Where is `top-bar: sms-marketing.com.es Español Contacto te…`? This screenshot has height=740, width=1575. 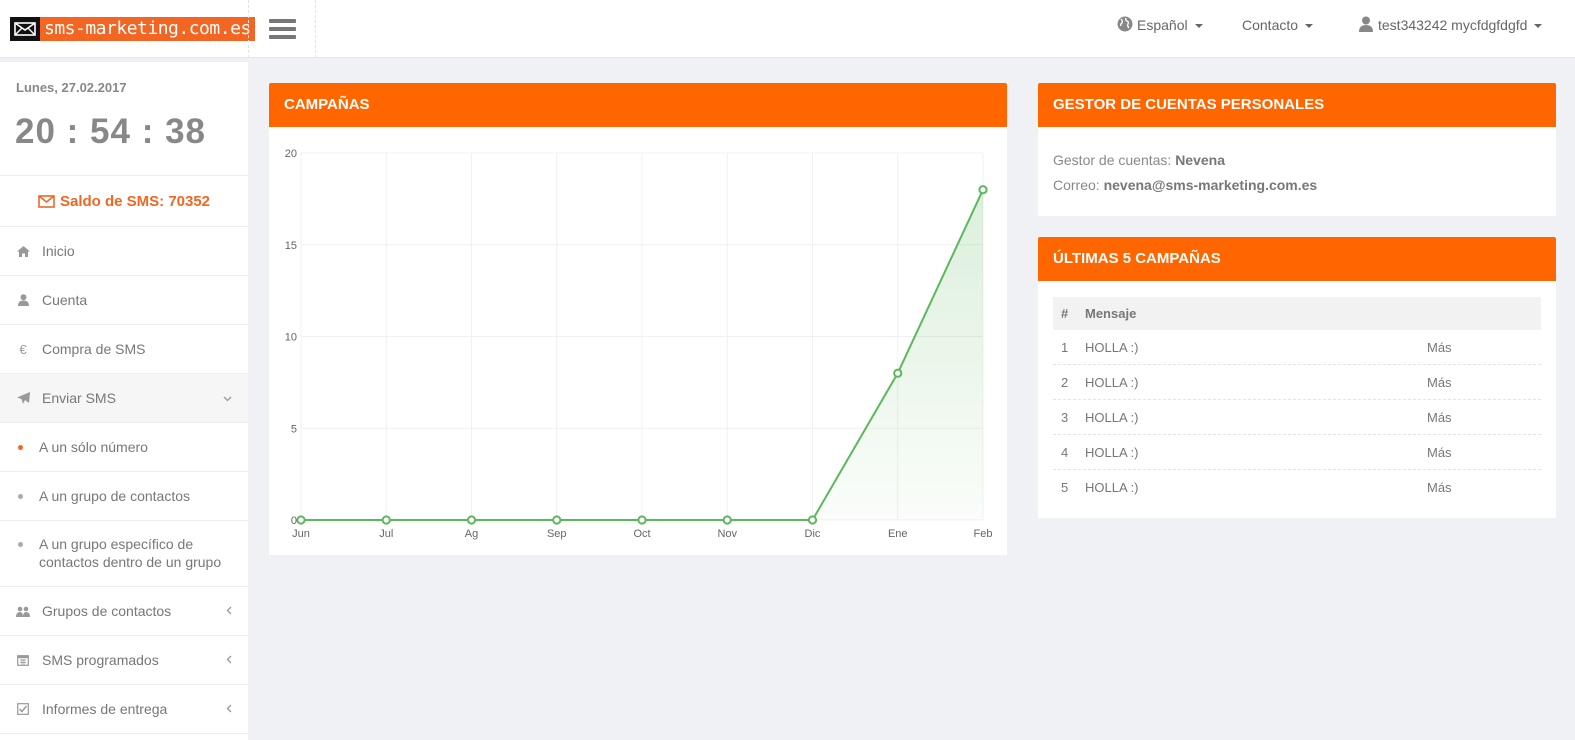 top-bar: sms-marketing.com.es Español Contacto te… is located at coordinates (787, 29).